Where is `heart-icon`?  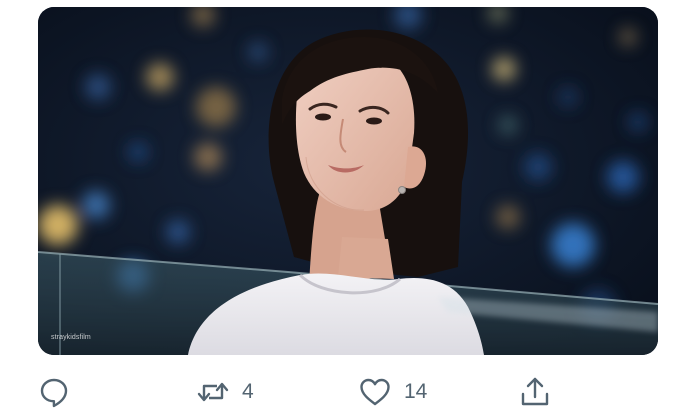
heart-icon is located at coordinates (375, 392).